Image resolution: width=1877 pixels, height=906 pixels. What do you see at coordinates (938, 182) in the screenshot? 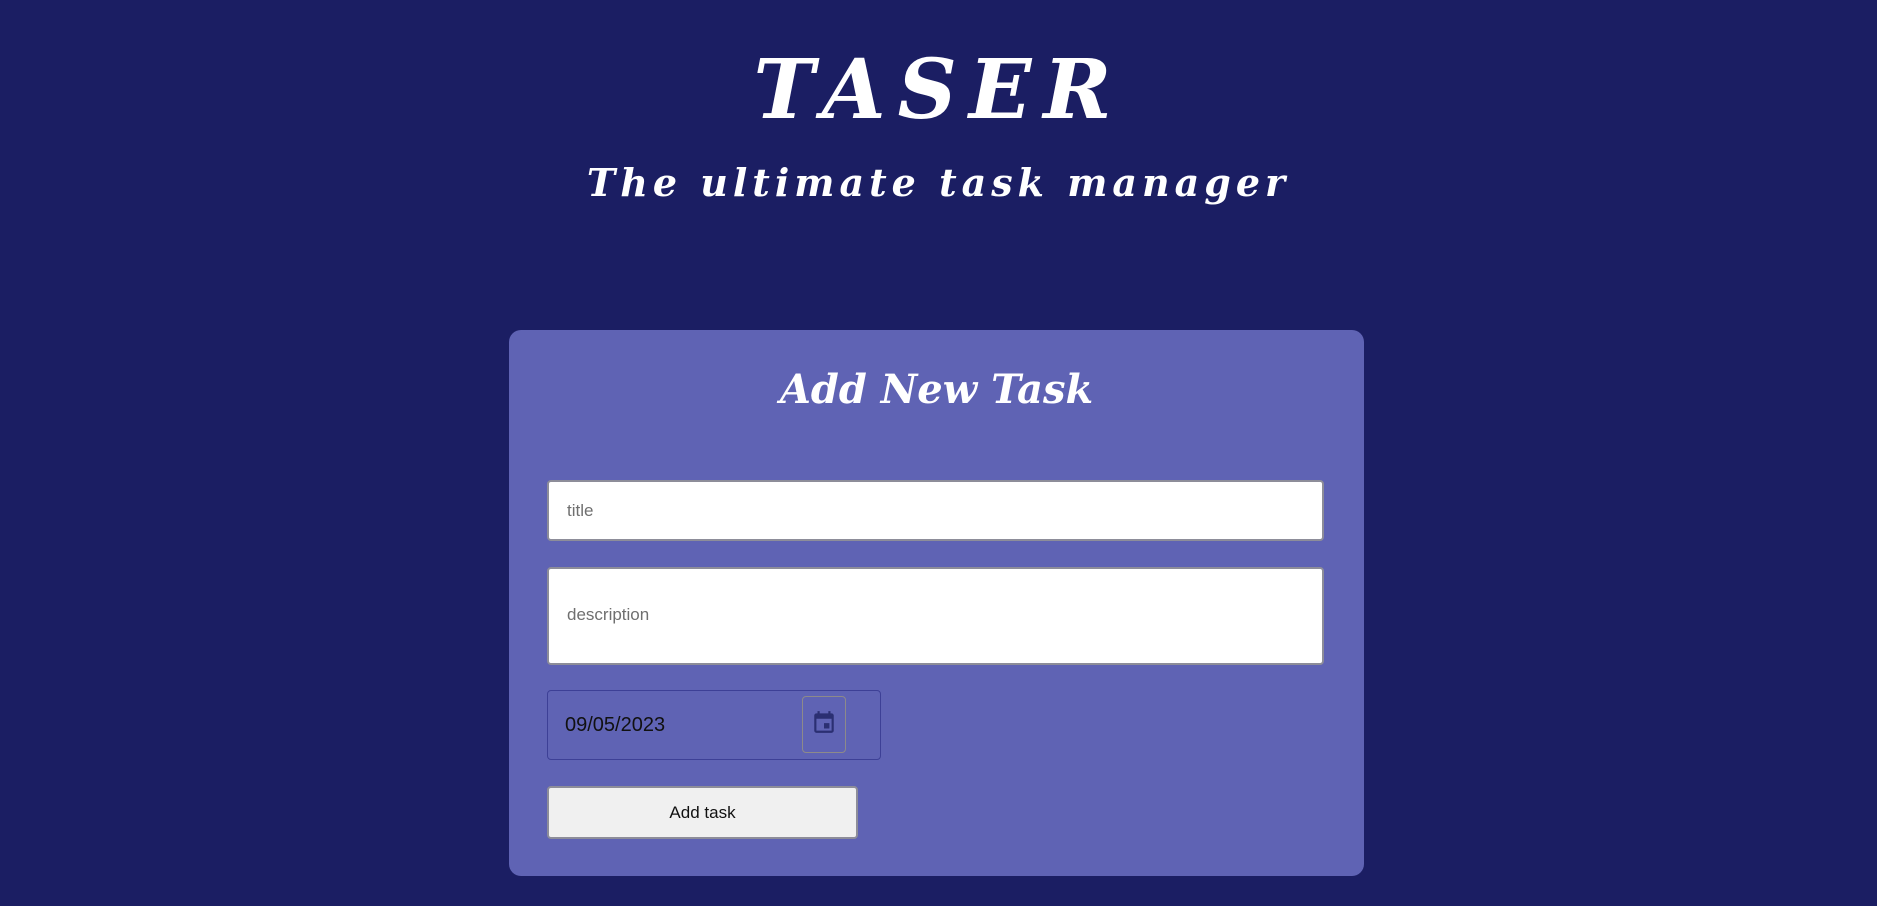
I see `app-subtitle: The ultimate task manager` at bounding box center [938, 182].